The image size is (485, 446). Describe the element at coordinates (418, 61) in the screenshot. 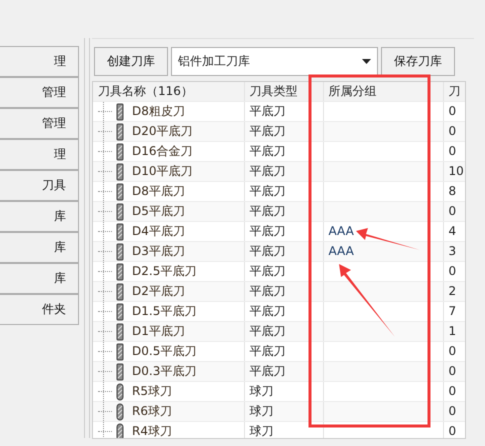

I see `save-library-button: 保存刀库` at that location.